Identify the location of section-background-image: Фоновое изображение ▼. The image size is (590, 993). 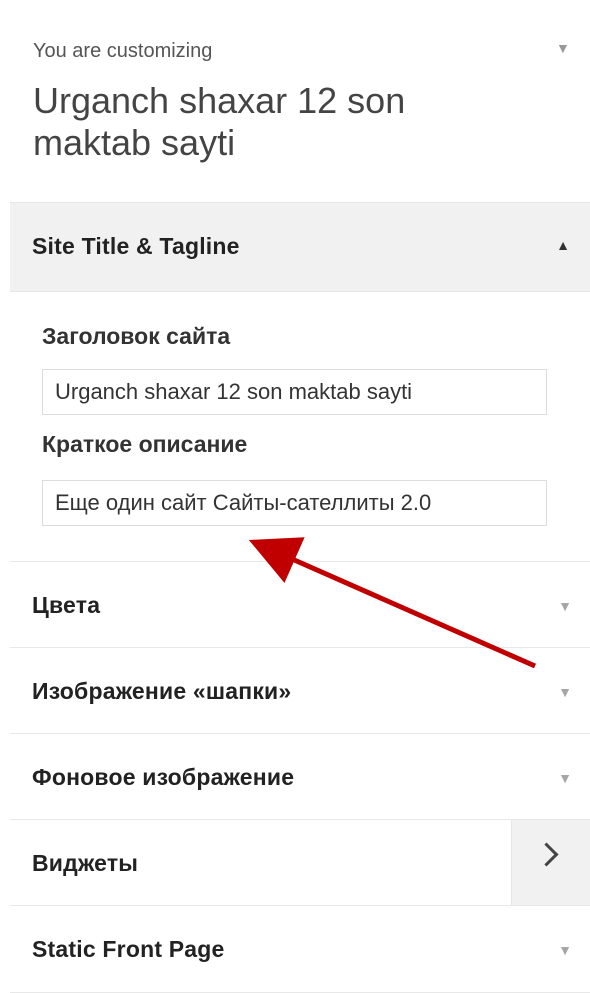
(300, 776).